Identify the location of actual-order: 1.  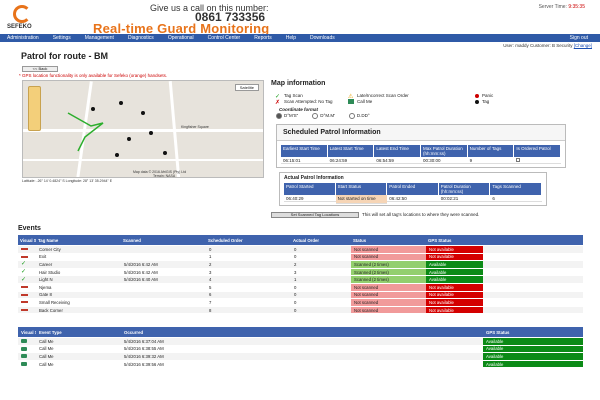
(295, 280).